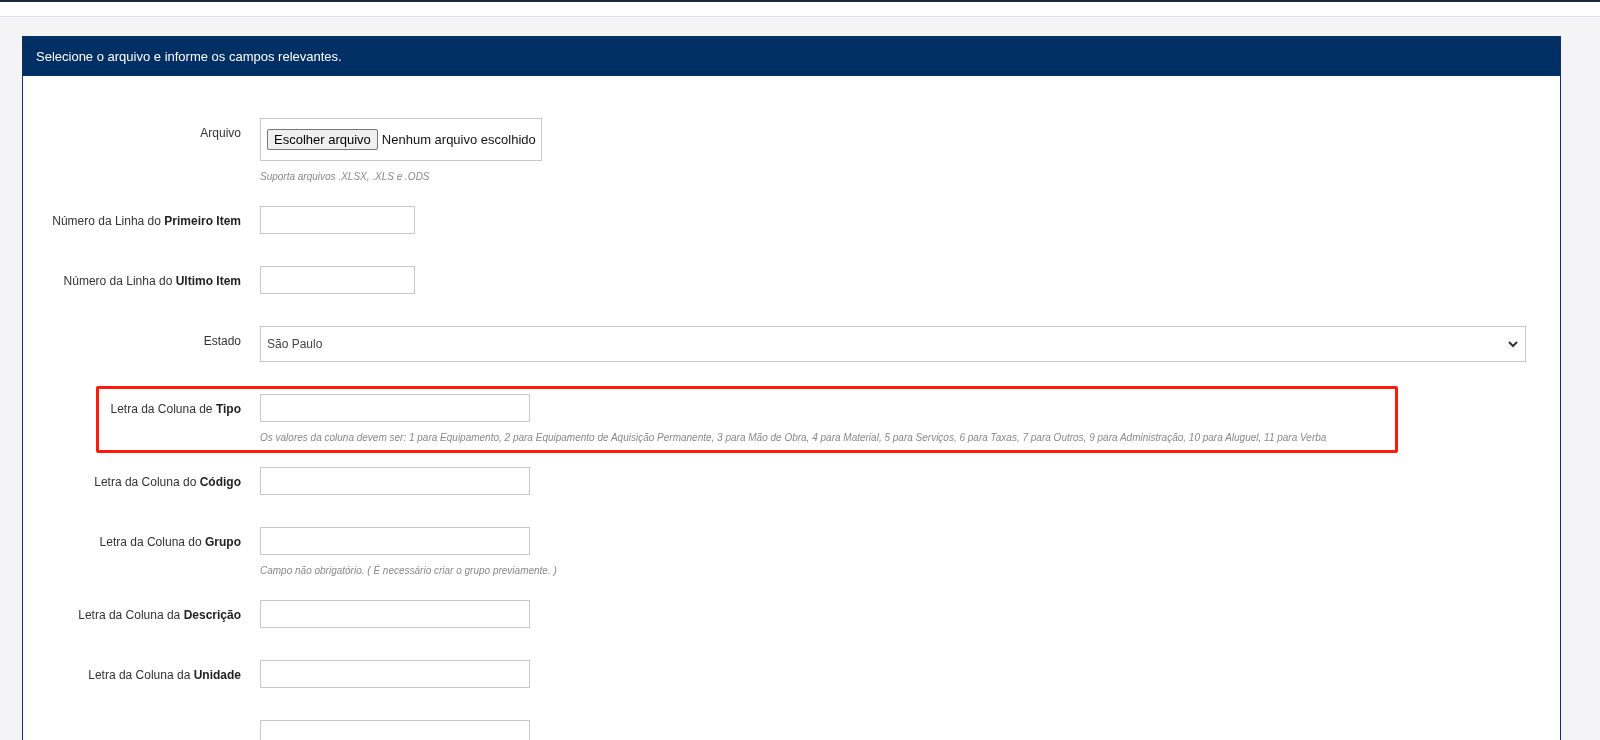 The height and width of the screenshot is (740, 1600). What do you see at coordinates (167, 481) in the screenshot?
I see `field-label: Letra da Coluna do Código` at bounding box center [167, 481].